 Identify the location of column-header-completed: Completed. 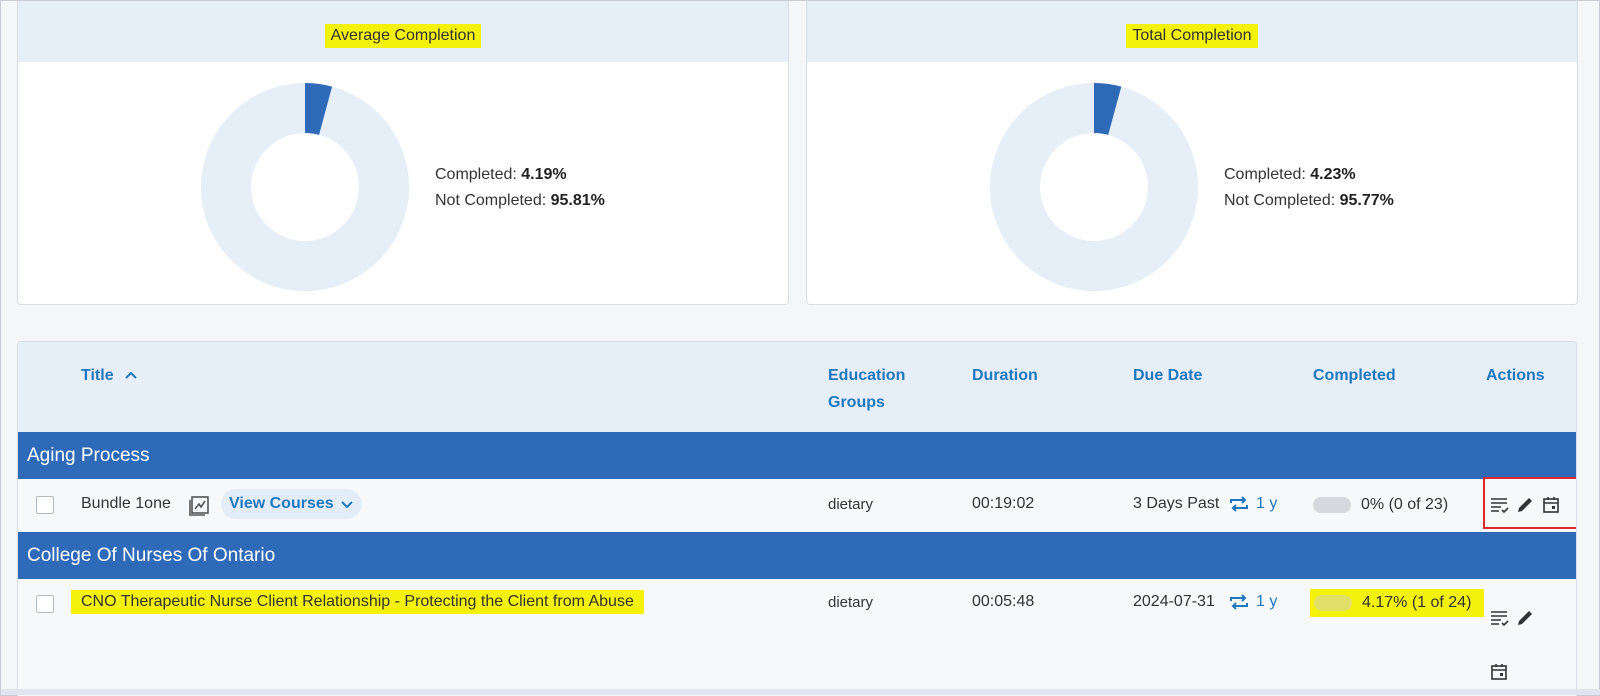
(1354, 375).